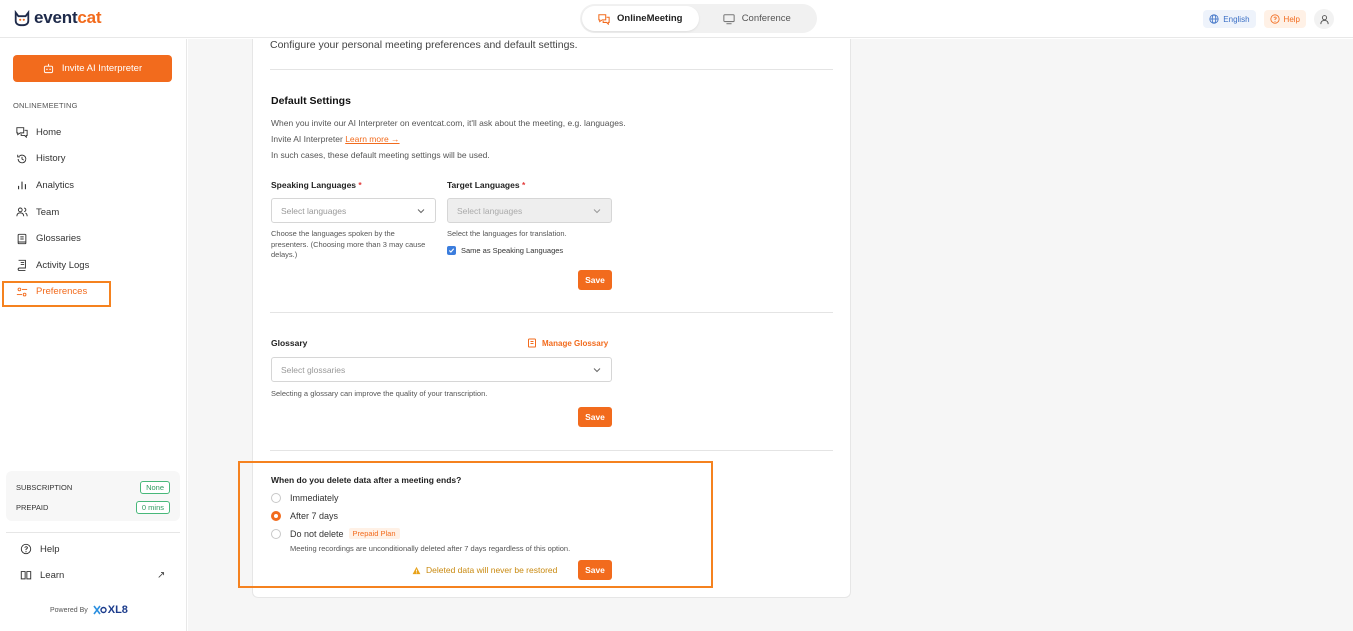 The image size is (1353, 631). What do you see at coordinates (49, 132) in the screenshot?
I see `sidebar-item-label: Home` at bounding box center [49, 132].